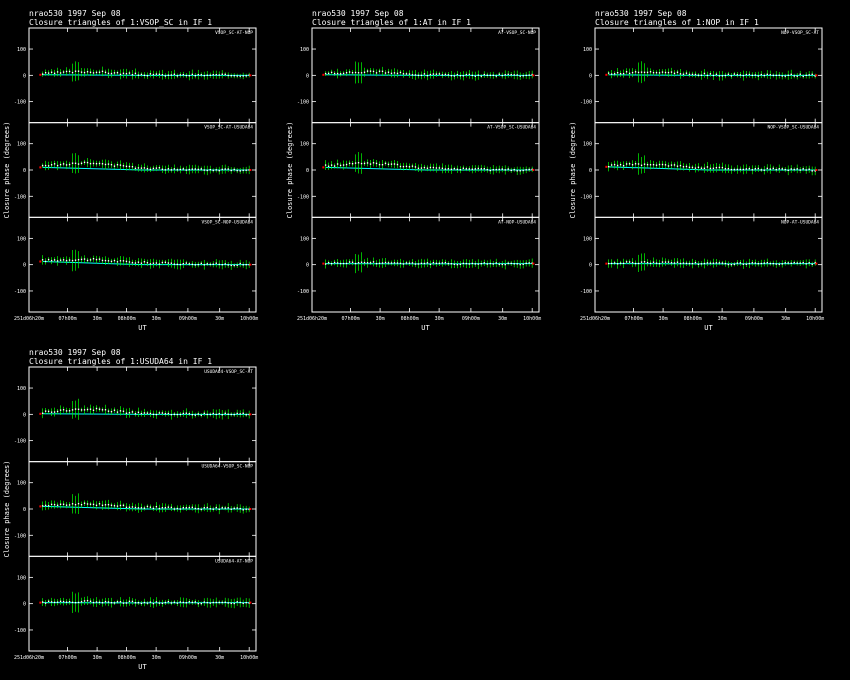  I want to click on x-tick-label: 08h00m, so click(127, 658).